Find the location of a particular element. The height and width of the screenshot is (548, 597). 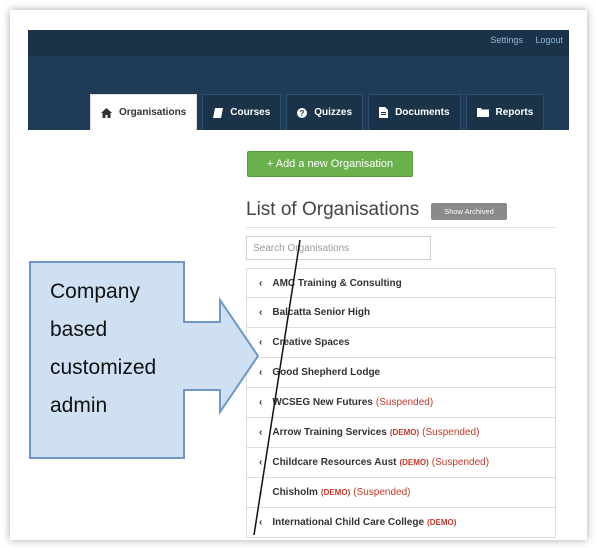

tab-organisations: Organisations is located at coordinates (144, 112).